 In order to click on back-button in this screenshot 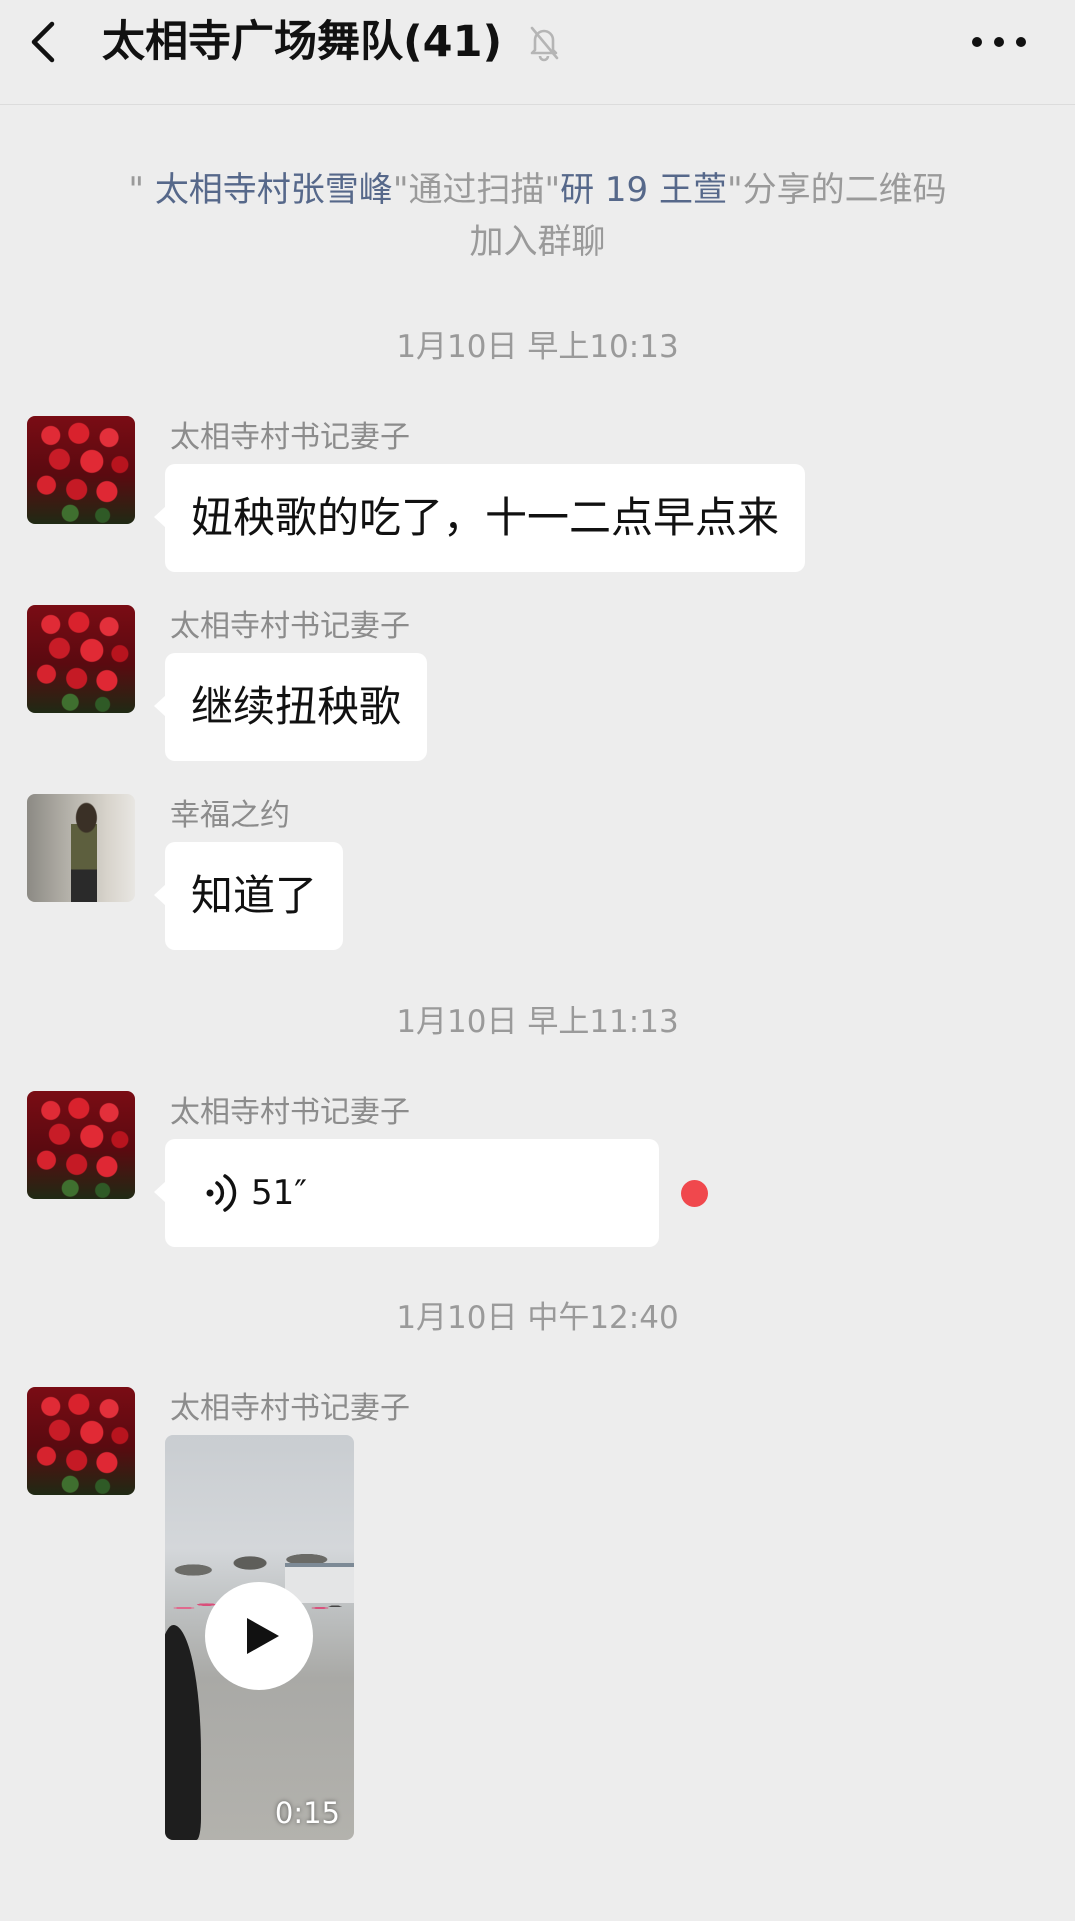, I will do `click(47, 42)`.